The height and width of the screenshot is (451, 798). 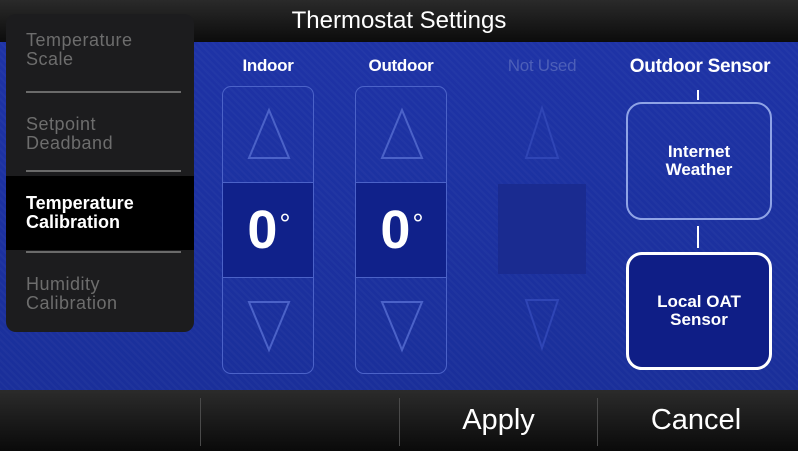 What do you see at coordinates (50, 59) in the screenshot?
I see `sidebar-item-label: Scale` at bounding box center [50, 59].